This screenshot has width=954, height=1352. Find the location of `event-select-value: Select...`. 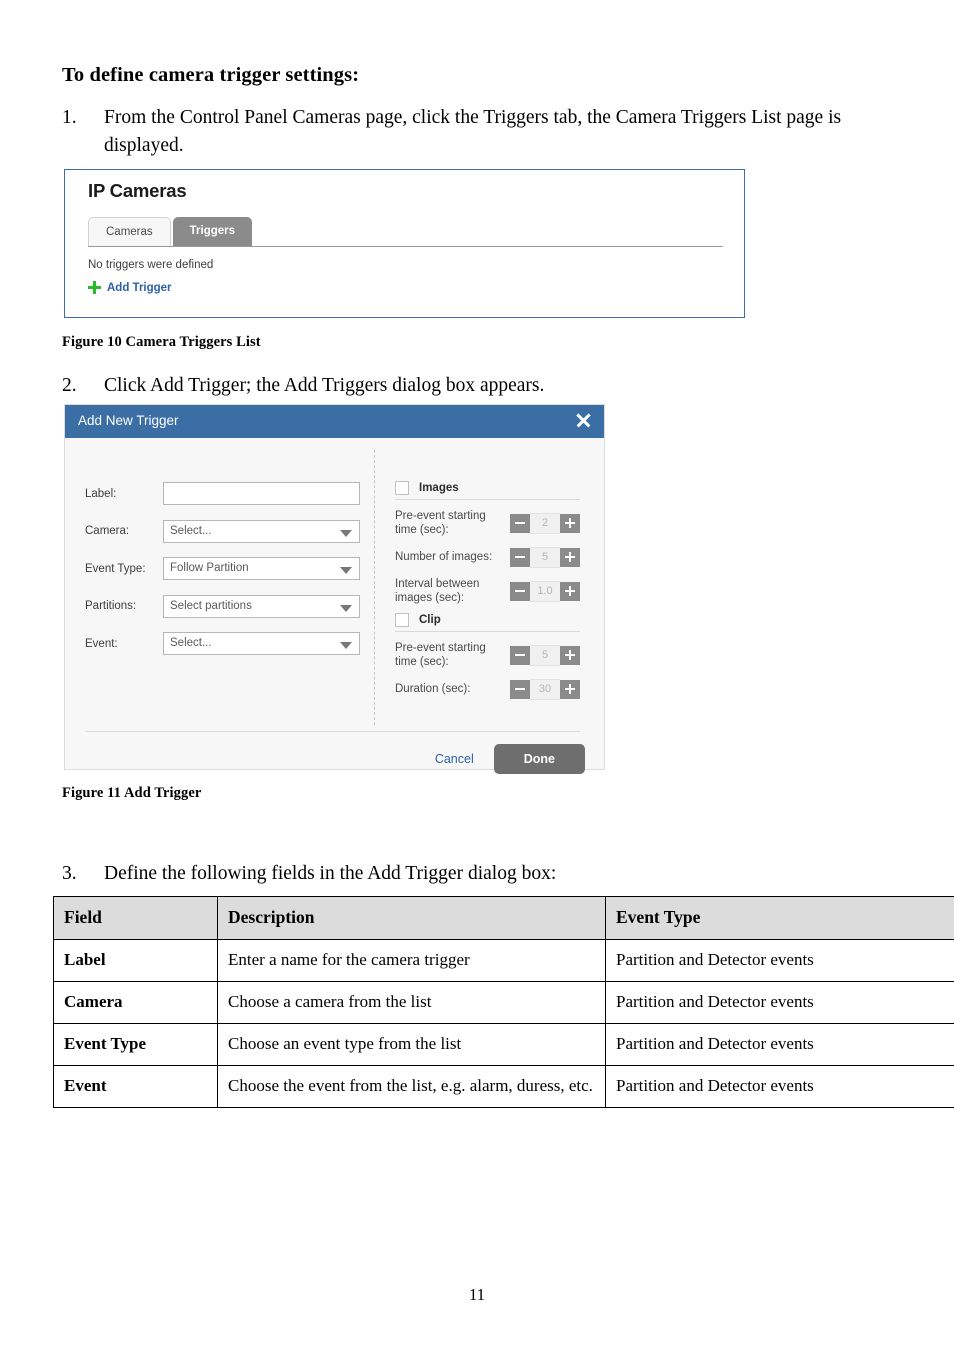

event-select-value: Select... is located at coordinates (191, 643).